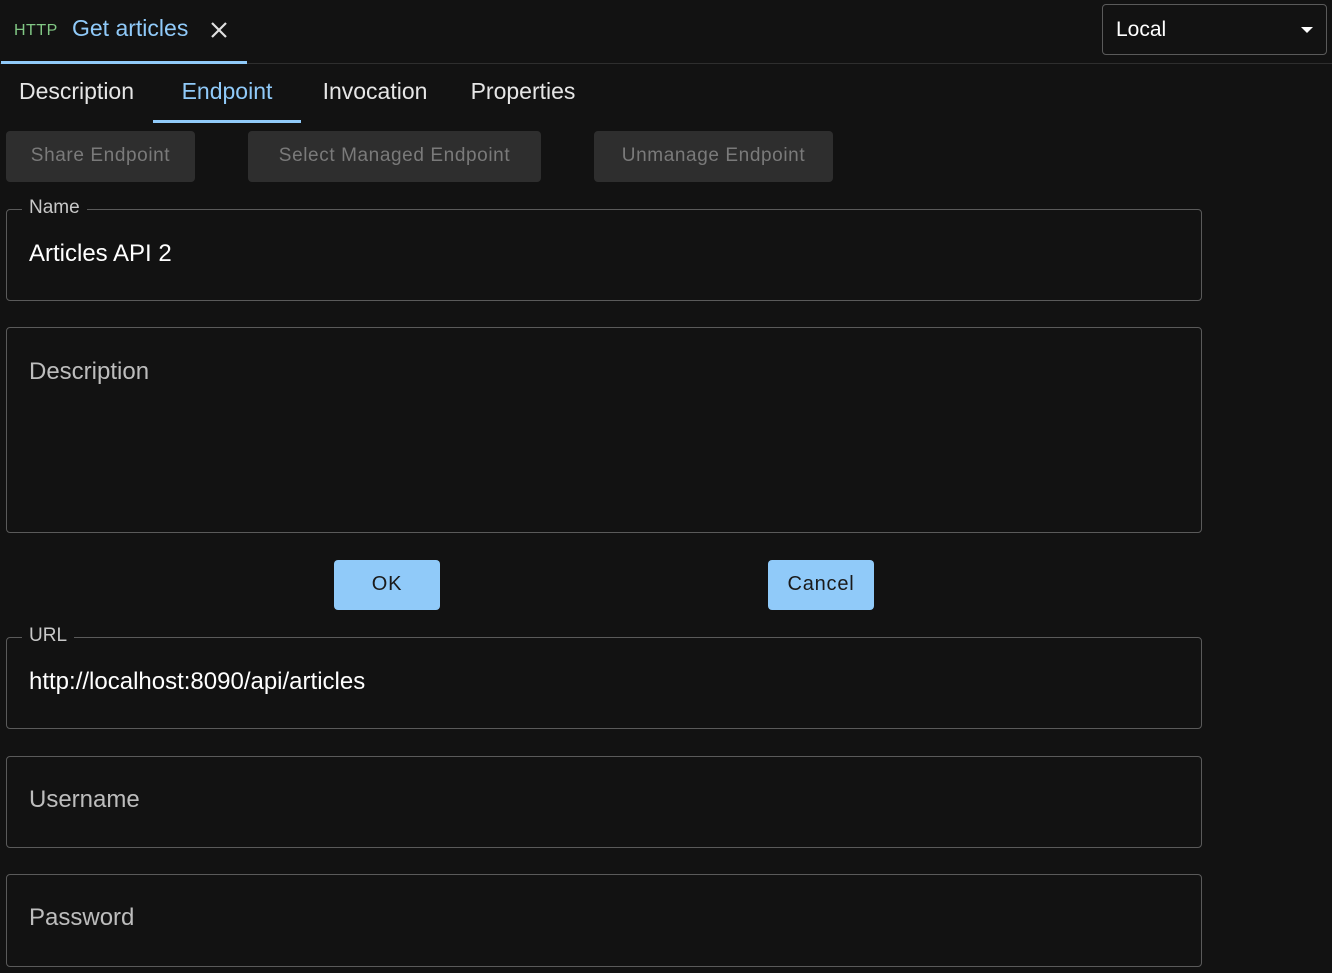  Describe the element at coordinates (394, 156) in the screenshot. I see `select-managed-endpoint-button: Select Managed Endpoint` at that location.